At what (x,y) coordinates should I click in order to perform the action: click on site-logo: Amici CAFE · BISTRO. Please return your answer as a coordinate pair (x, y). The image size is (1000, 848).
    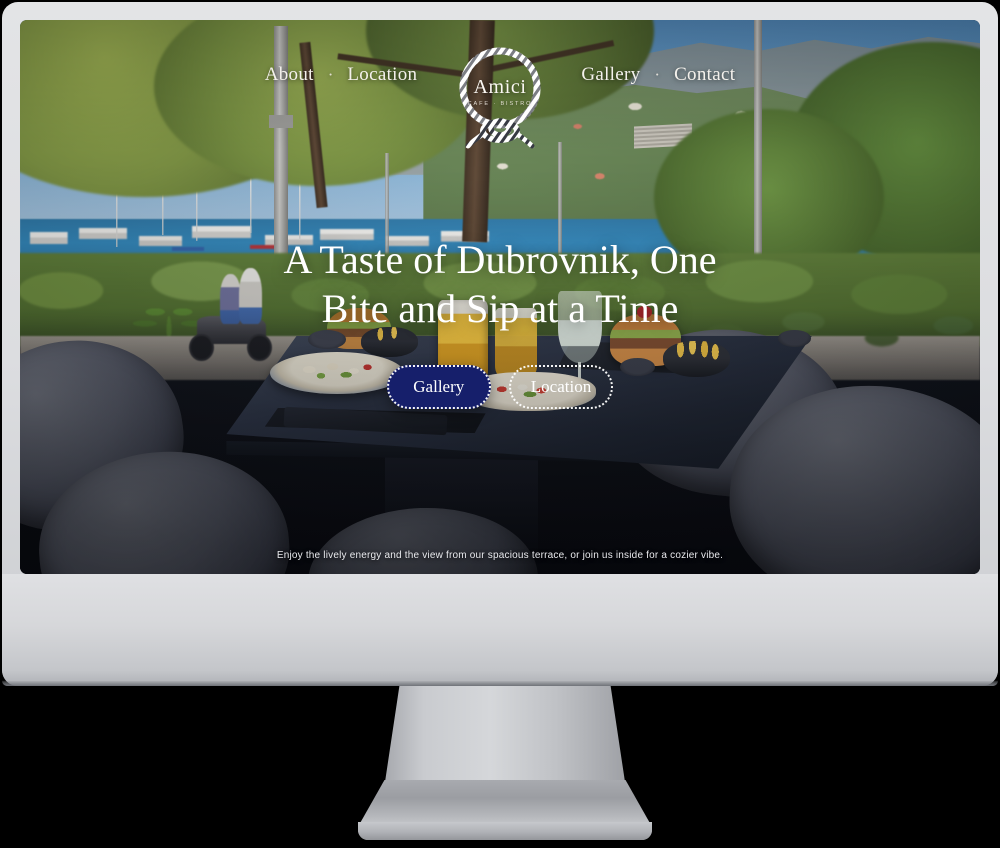
    Looking at the image, I should click on (500, 94).